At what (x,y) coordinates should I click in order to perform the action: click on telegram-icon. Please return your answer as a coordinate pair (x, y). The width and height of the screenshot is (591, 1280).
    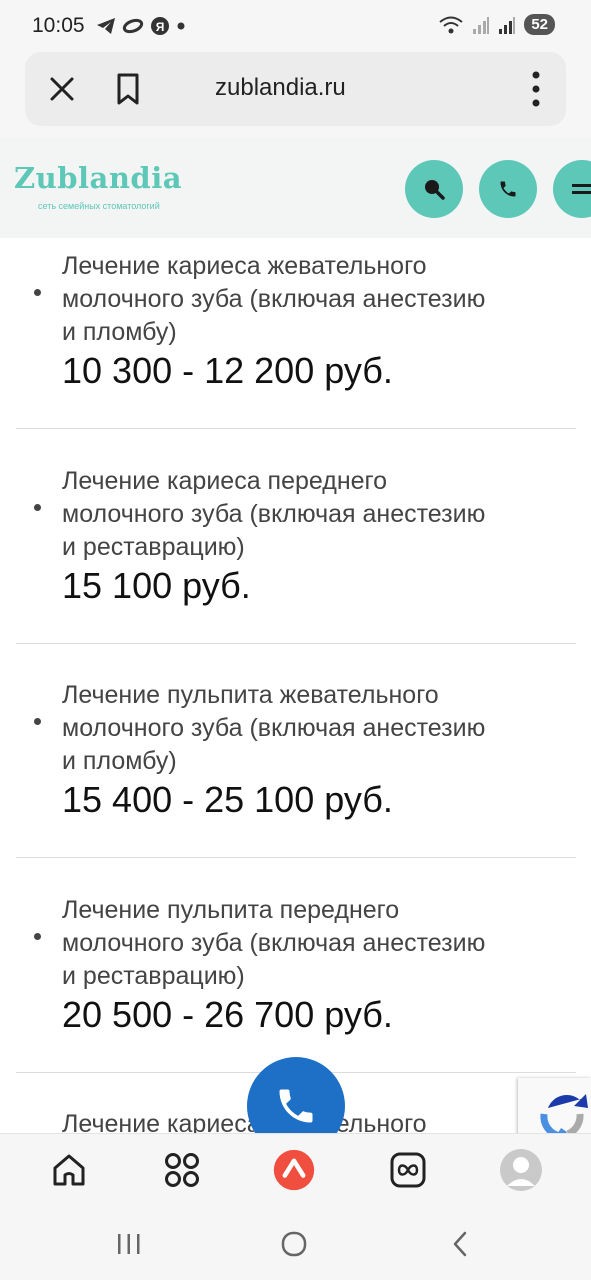
    Looking at the image, I should click on (106, 26).